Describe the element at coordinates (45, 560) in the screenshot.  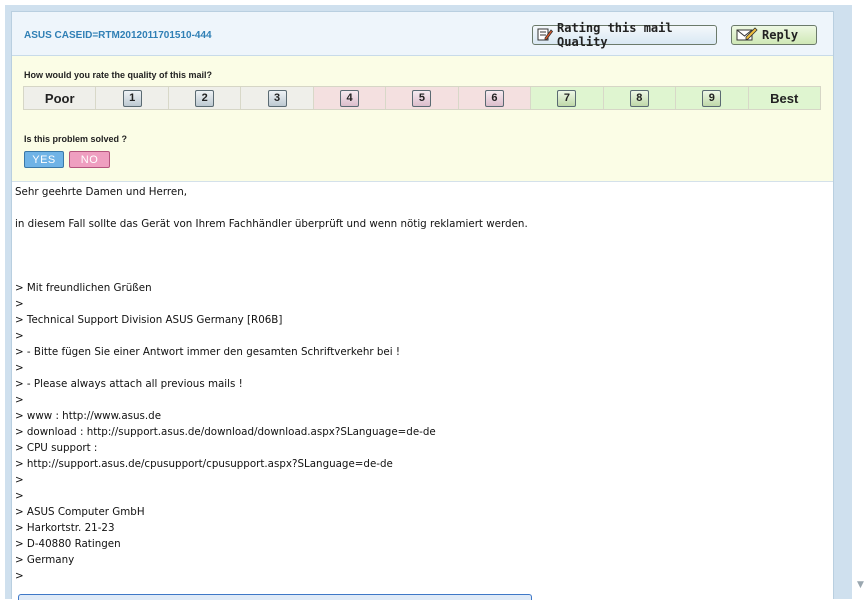
I see `mail-line: > Germany` at that location.